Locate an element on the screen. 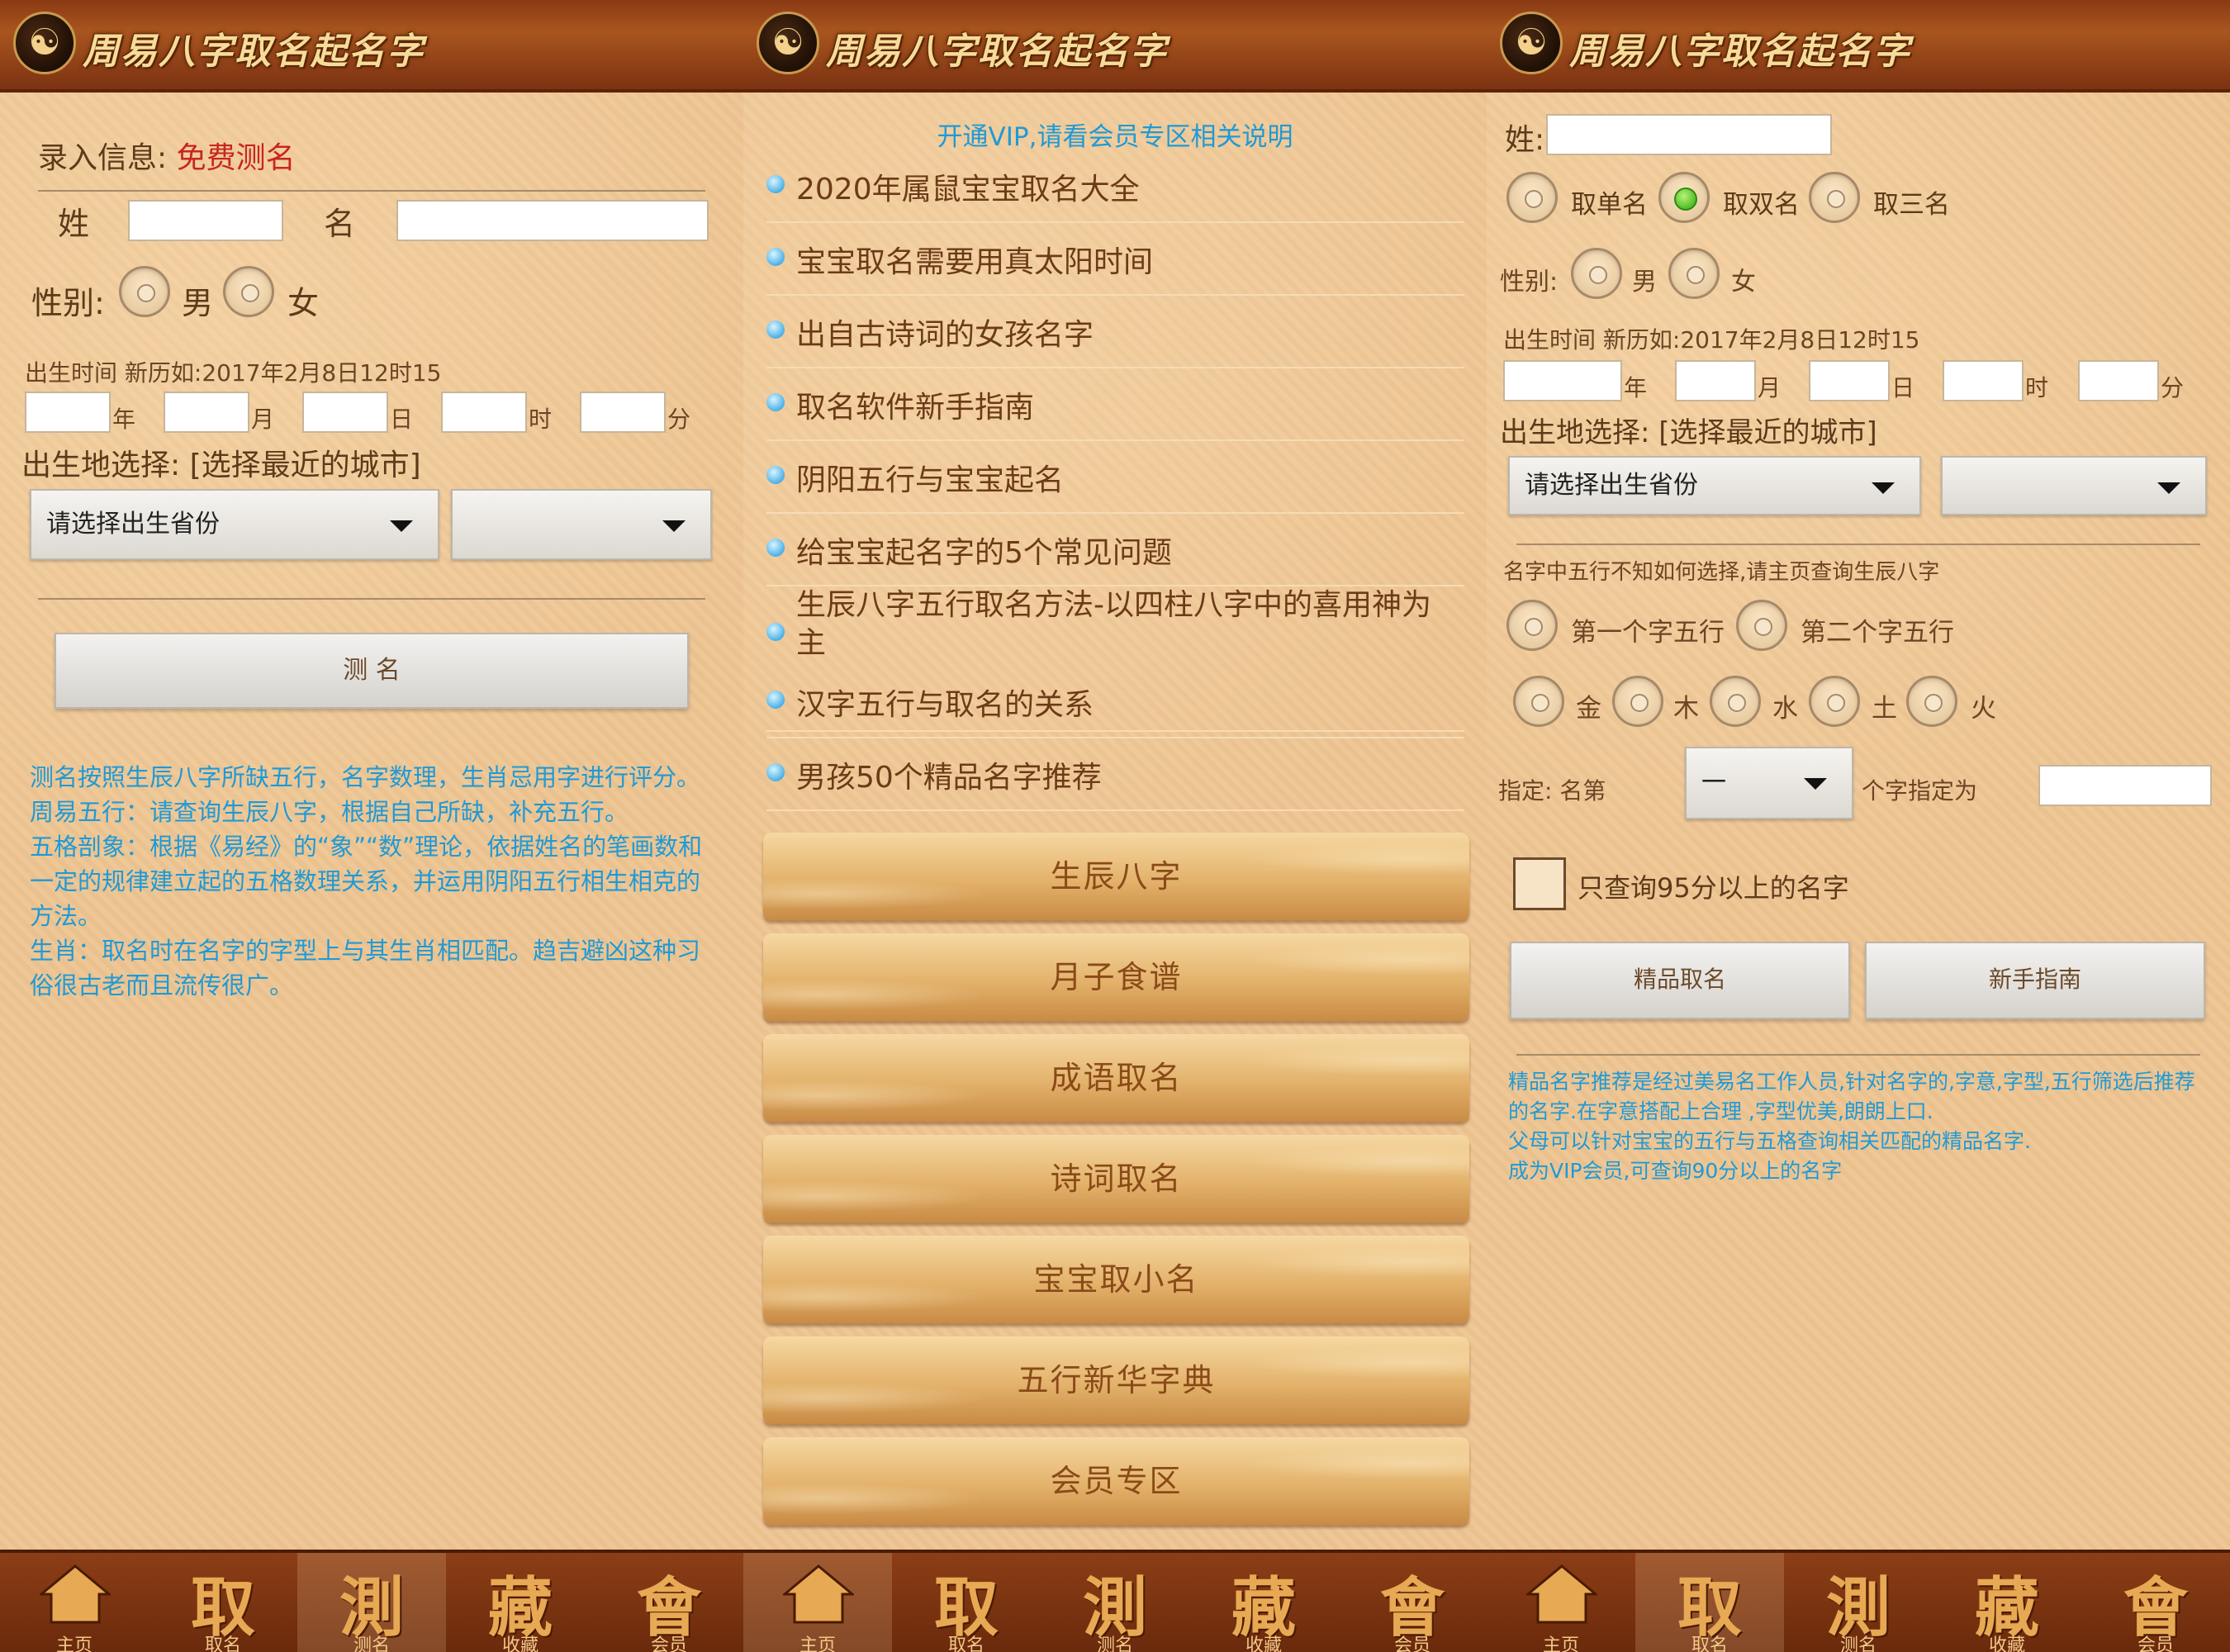  province-select-value: 请选择出生省份 is located at coordinates (133, 524).